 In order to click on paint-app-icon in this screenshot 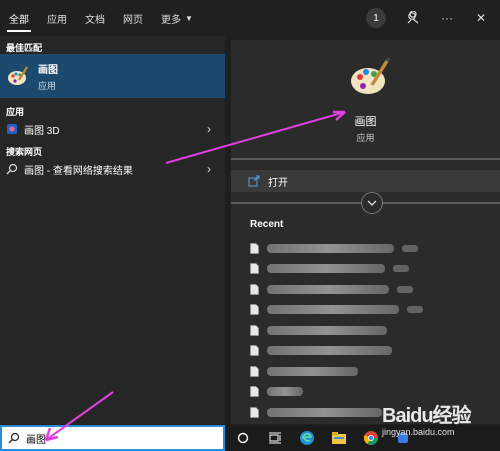, I will do `click(18, 75)`.